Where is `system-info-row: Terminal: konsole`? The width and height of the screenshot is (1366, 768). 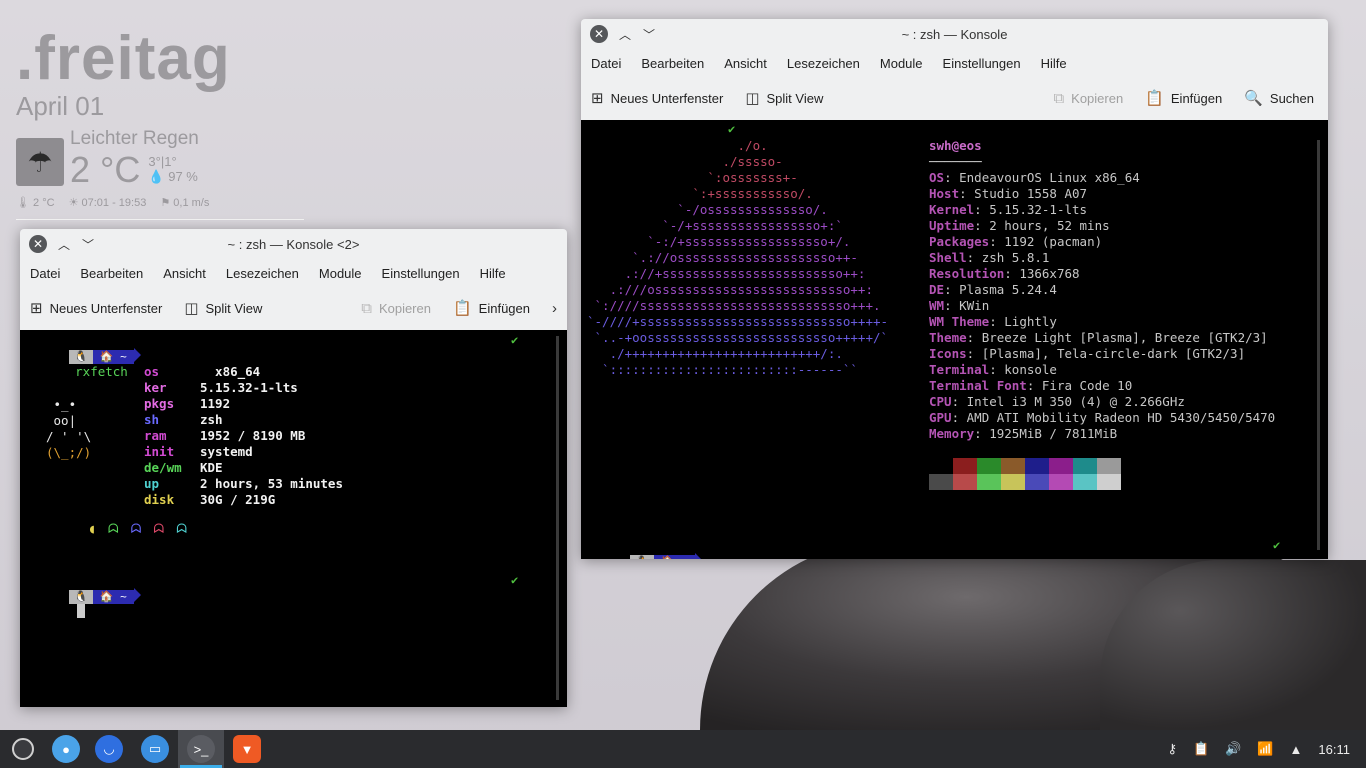 system-info-row: Terminal: konsole is located at coordinates (993, 369).